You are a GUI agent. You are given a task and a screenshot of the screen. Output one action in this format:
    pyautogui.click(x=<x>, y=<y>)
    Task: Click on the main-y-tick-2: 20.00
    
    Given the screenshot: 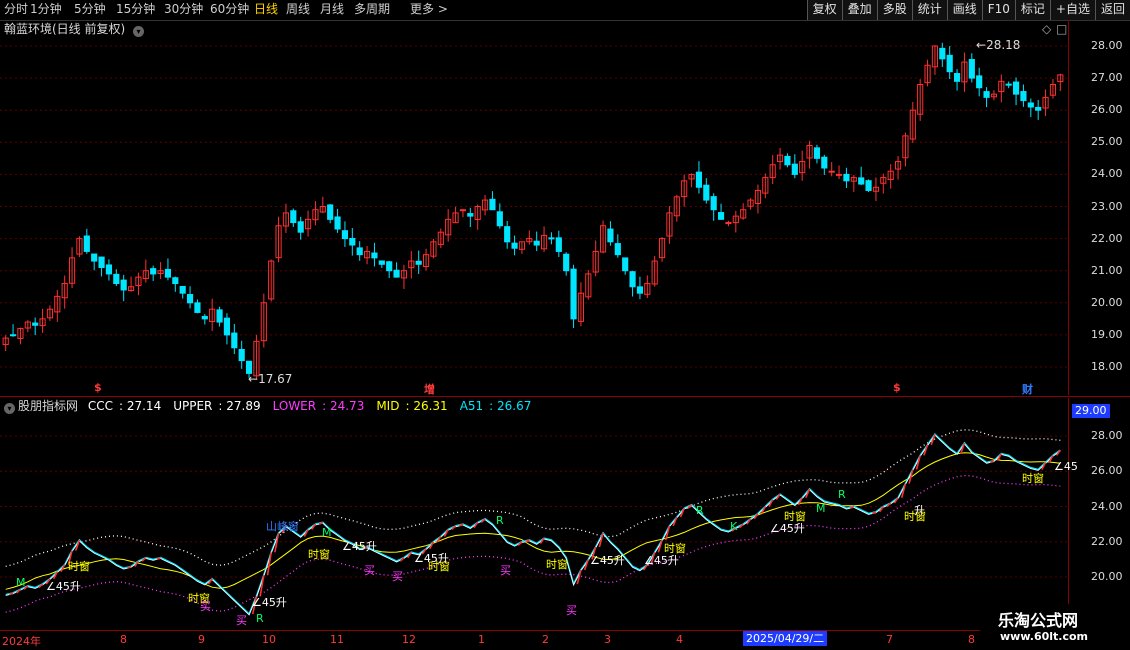 What is the action you would take?
    pyautogui.click(x=1107, y=302)
    